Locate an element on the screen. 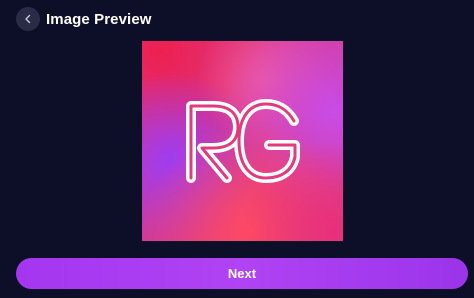  next-button: Next is located at coordinates (242, 273).